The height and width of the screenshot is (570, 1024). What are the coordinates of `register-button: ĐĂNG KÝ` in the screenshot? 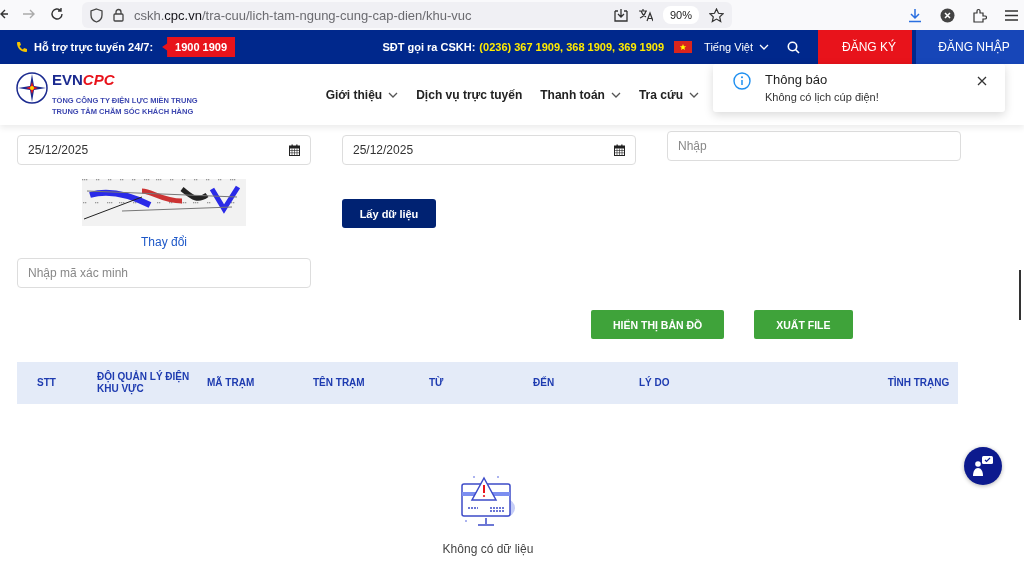 It's located at (865, 47).